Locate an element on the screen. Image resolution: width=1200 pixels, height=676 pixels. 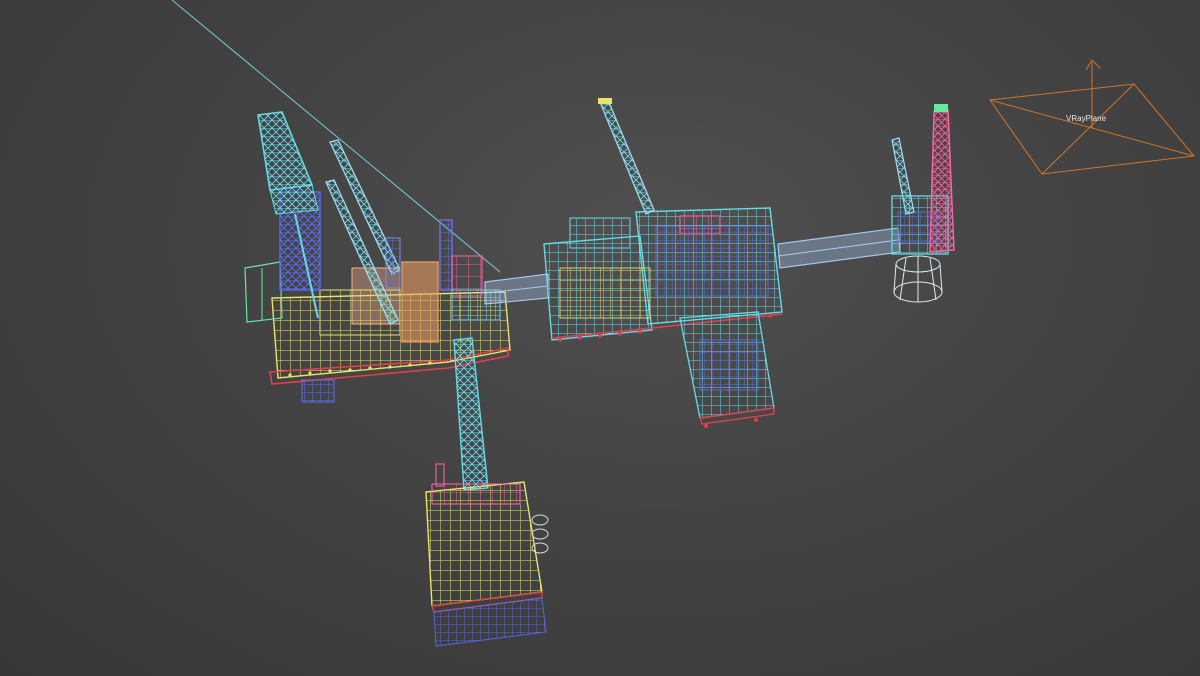
flare-column is located at coordinates (446, 255).